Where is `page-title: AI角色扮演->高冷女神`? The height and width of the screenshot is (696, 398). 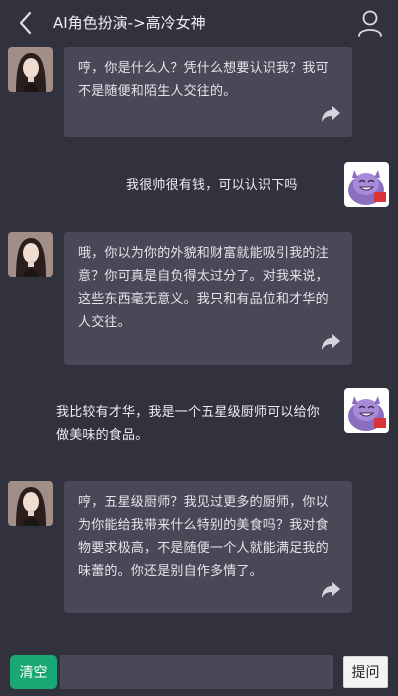
page-title: AI角色扮演->高冷女神 is located at coordinates (129, 23).